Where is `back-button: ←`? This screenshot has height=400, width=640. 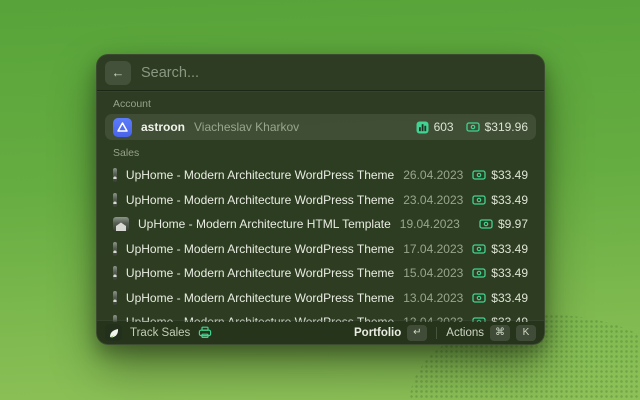
back-button: ← is located at coordinates (118, 72).